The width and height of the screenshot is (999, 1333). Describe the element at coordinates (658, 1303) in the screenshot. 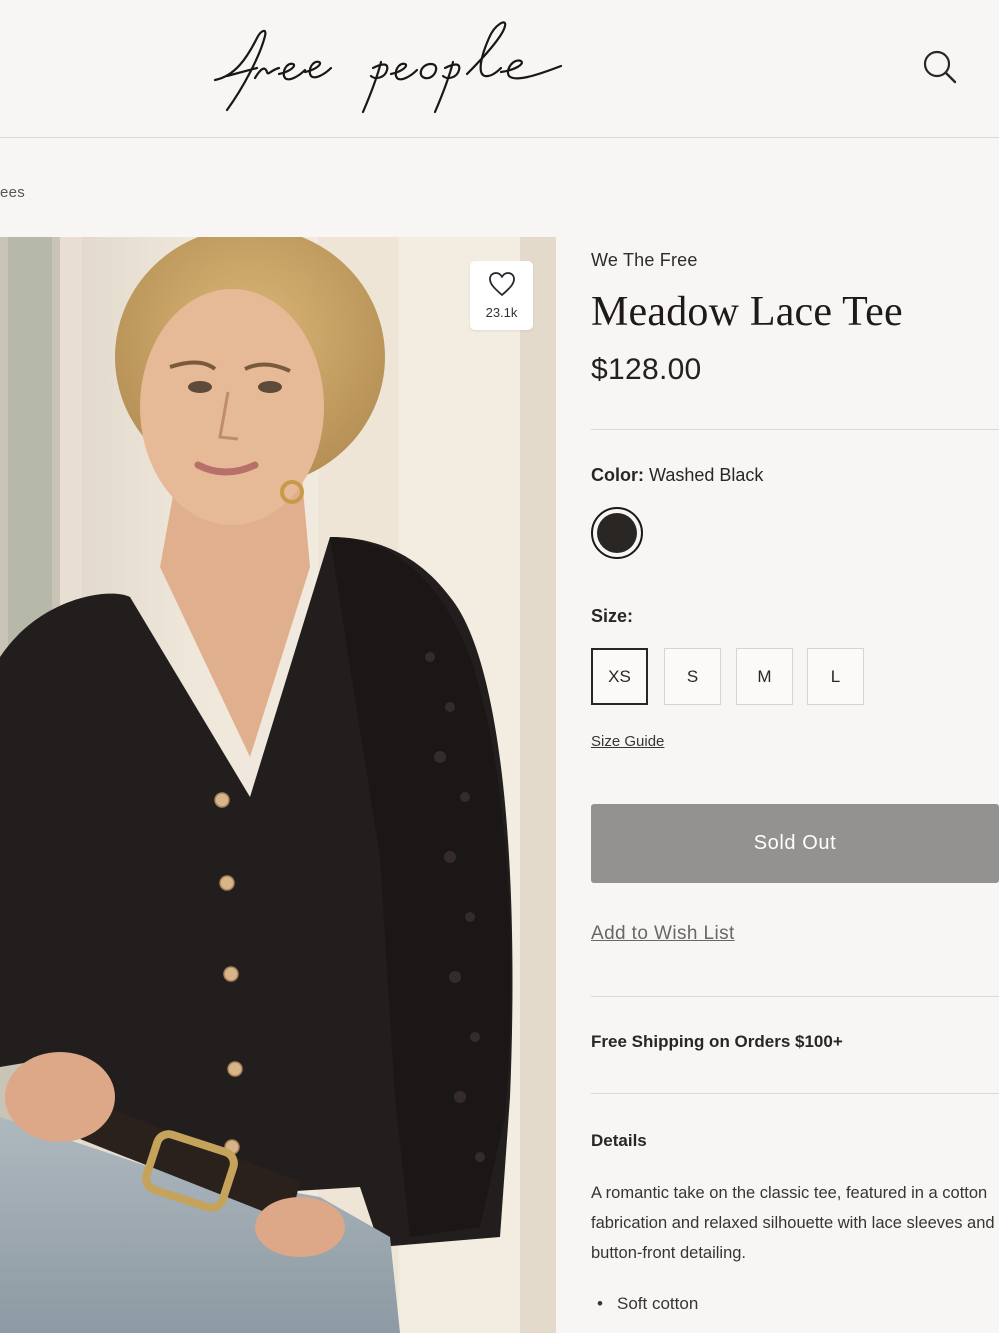

I see `detail-bullet-text: Soft cotton` at that location.